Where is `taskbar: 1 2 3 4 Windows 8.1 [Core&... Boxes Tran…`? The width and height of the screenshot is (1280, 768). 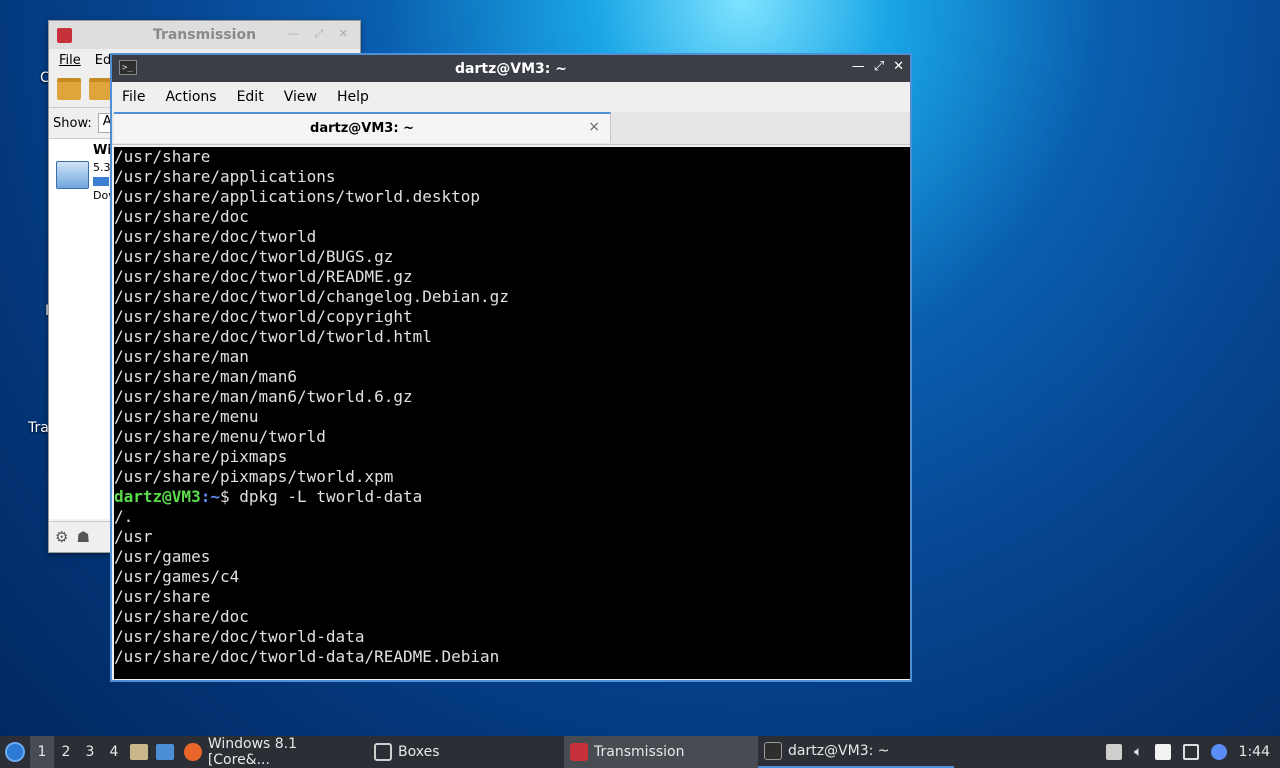 taskbar: 1 2 3 4 Windows 8.1 [Core&... Boxes Tran… is located at coordinates (640, 752).